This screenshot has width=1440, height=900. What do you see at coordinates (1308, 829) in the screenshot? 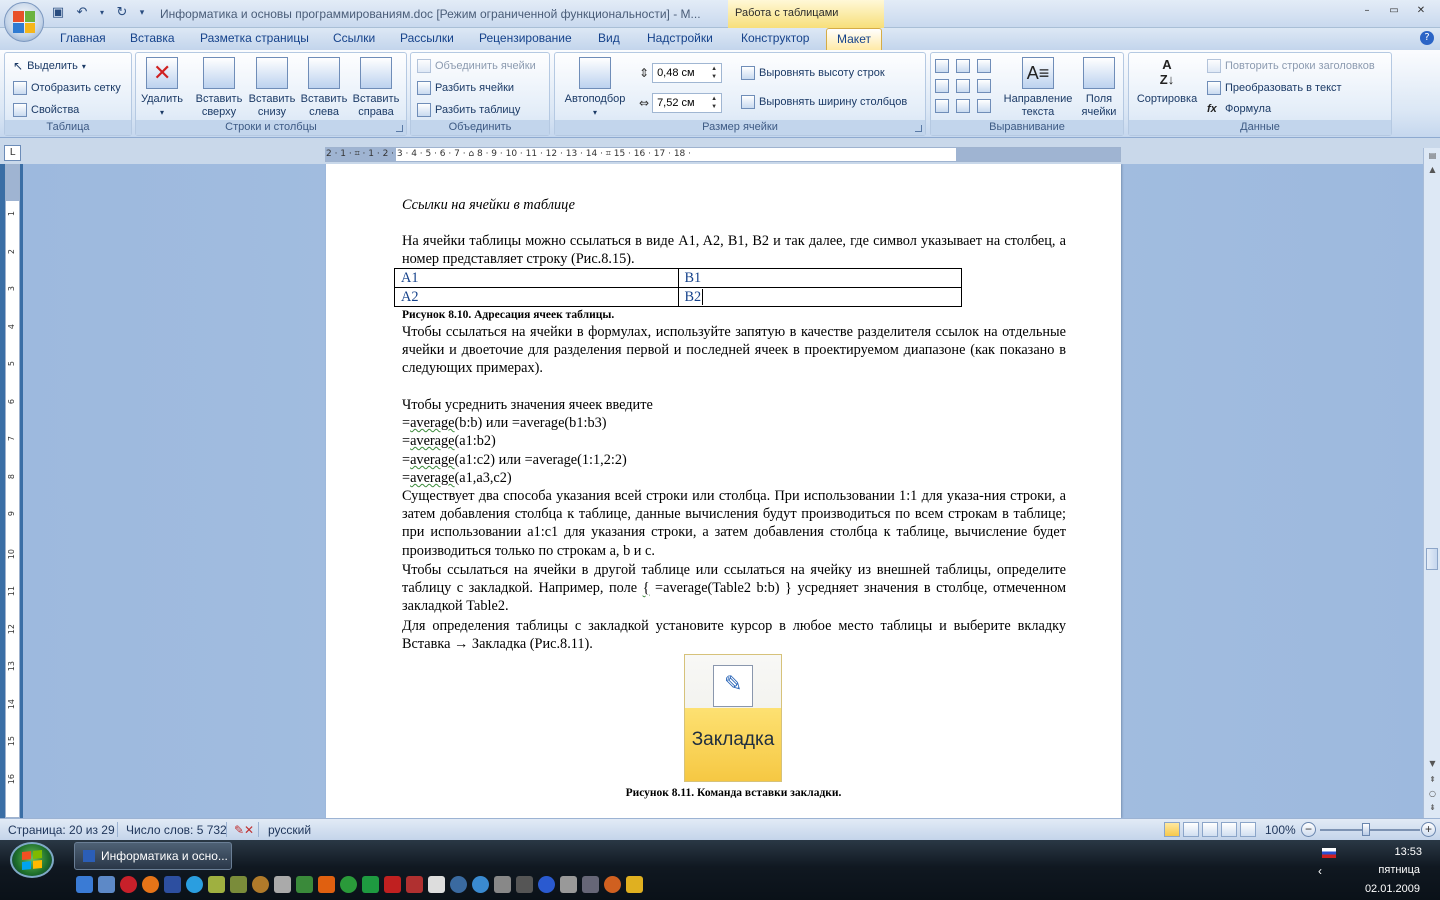
I see `zoom-out-icon: −` at bounding box center [1308, 829].